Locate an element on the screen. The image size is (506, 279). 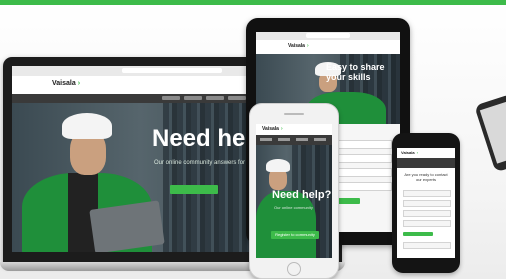
submit-button is located at coordinates (418, 234).